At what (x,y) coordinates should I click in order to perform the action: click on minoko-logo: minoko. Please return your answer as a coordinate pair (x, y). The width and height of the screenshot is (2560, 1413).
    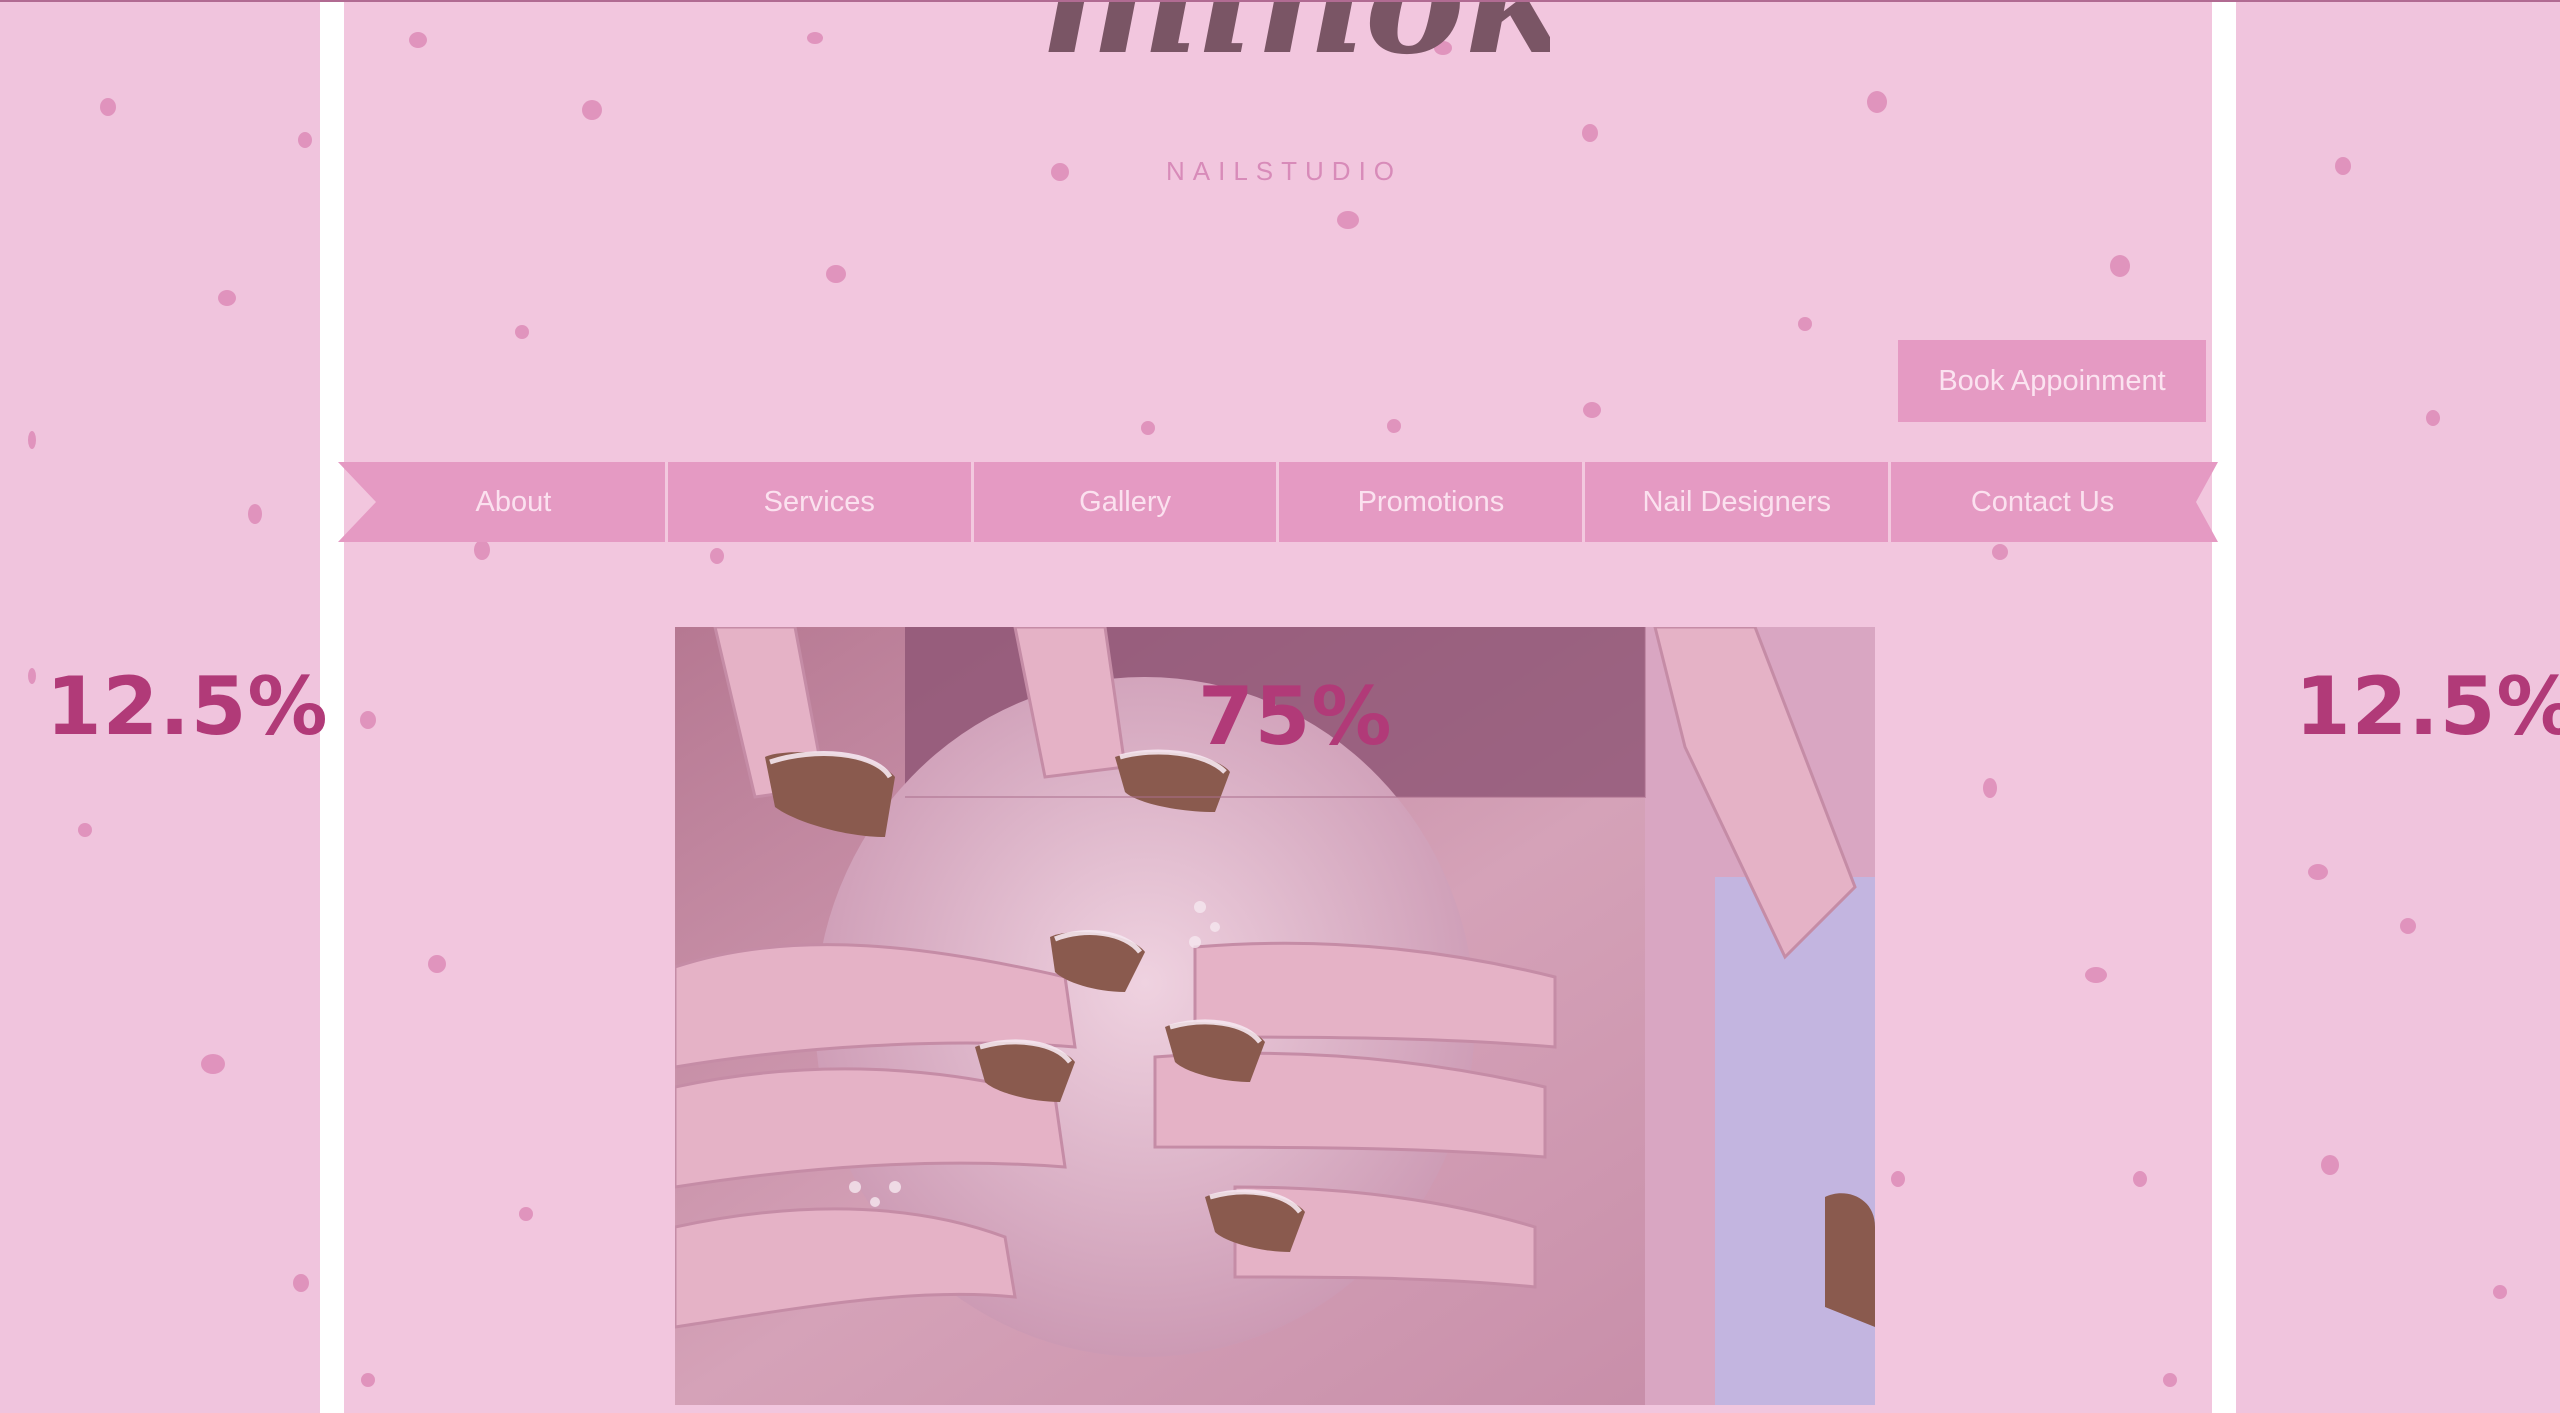
    Looking at the image, I should click on (1295, 36).